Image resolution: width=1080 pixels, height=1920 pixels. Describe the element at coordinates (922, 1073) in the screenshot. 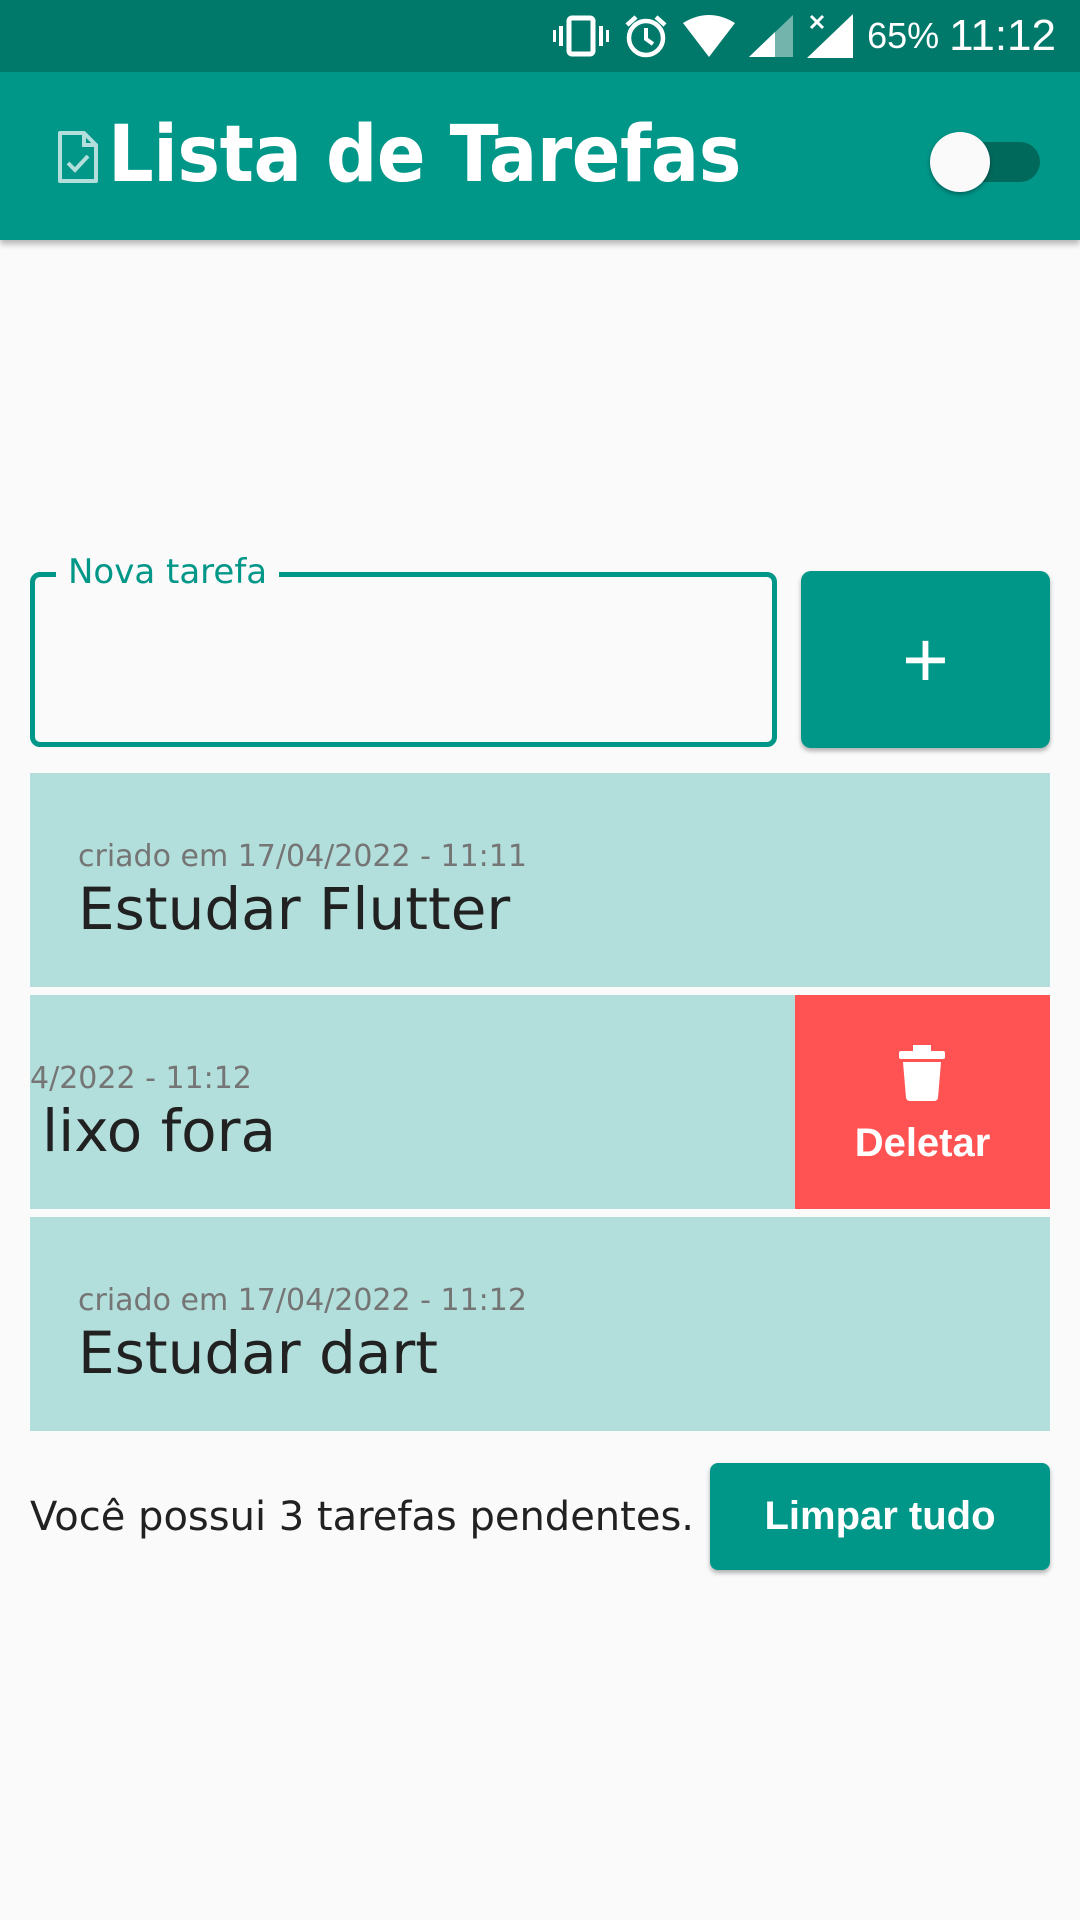

I see `trash-icon` at that location.